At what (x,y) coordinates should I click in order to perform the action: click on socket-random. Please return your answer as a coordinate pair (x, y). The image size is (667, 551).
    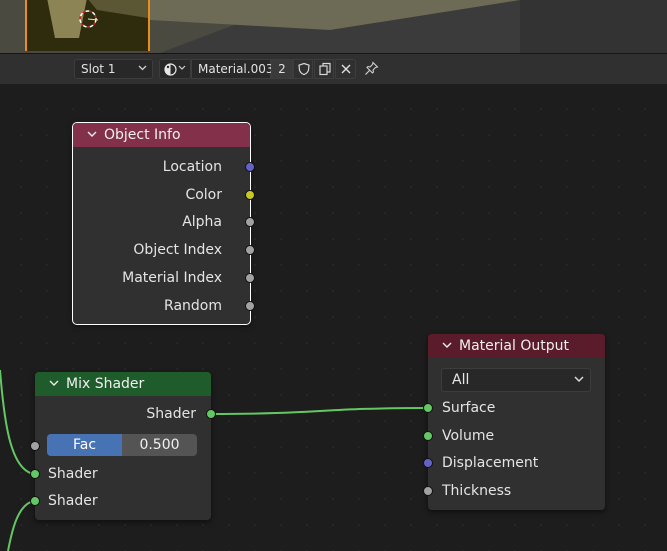
    Looking at the image, I should click on (250, 306).